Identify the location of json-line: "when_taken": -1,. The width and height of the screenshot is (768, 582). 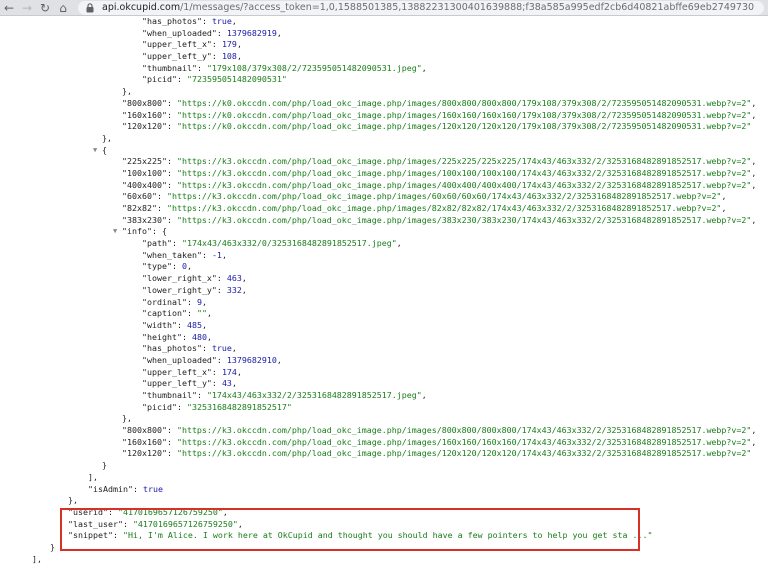
(384, 256).